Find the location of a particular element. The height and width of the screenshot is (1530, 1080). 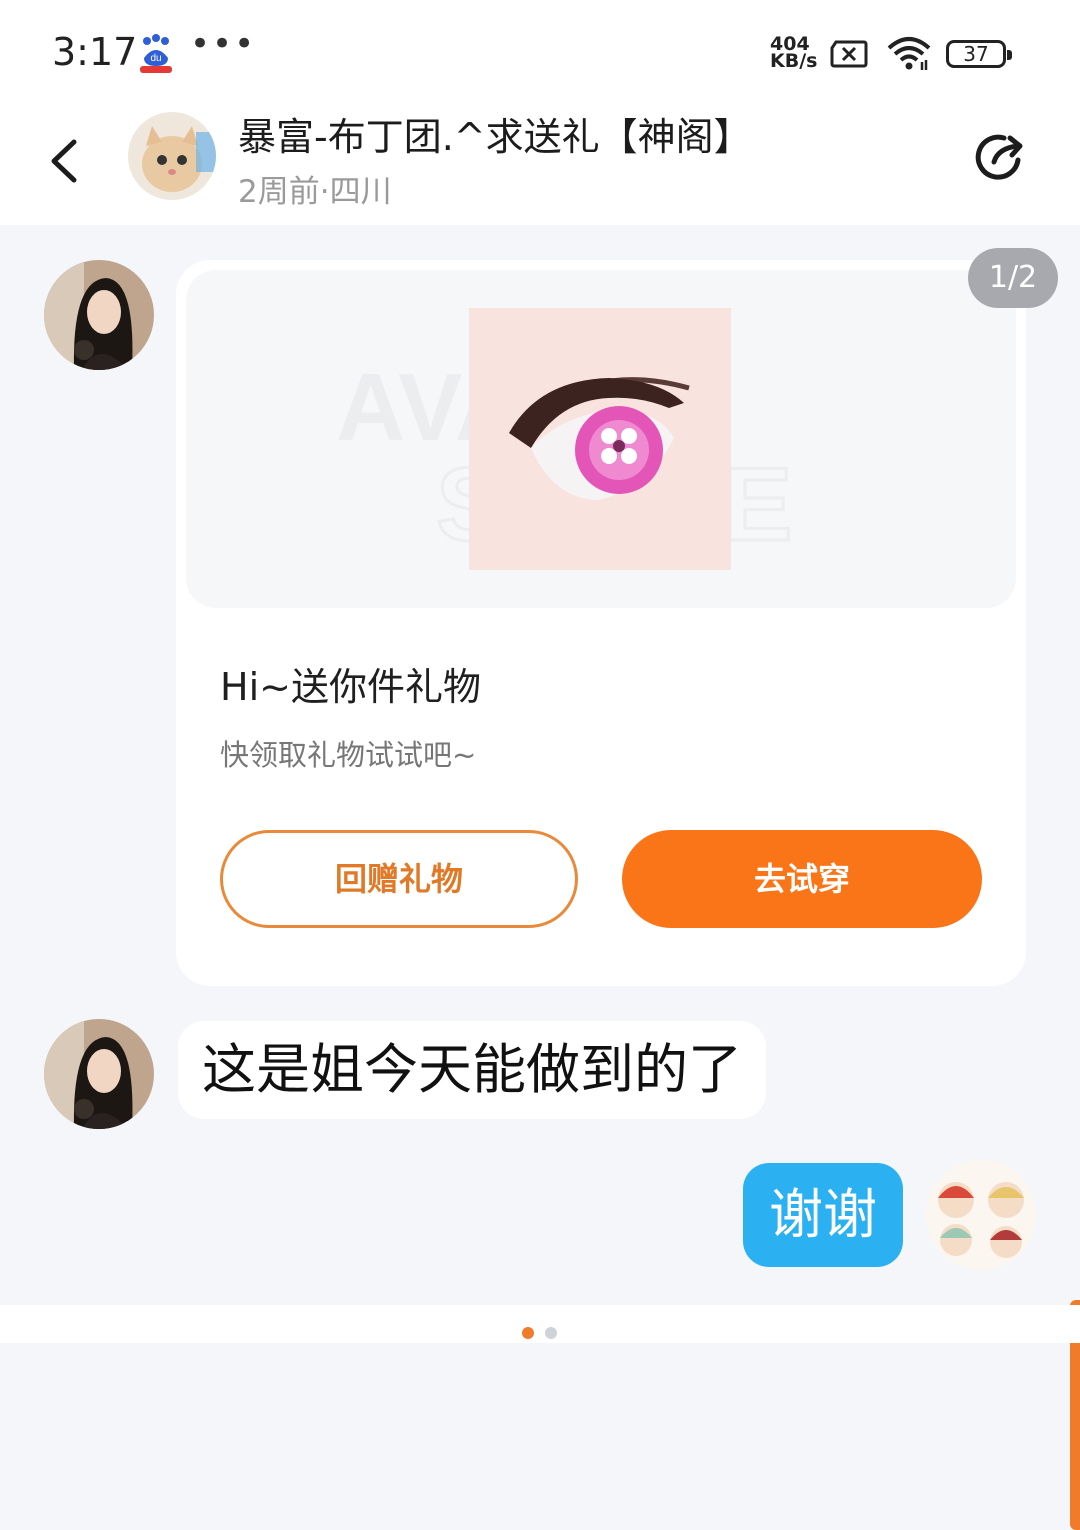

chat-subtitle: 2周前·四川 is located at coordinates (315, 192).